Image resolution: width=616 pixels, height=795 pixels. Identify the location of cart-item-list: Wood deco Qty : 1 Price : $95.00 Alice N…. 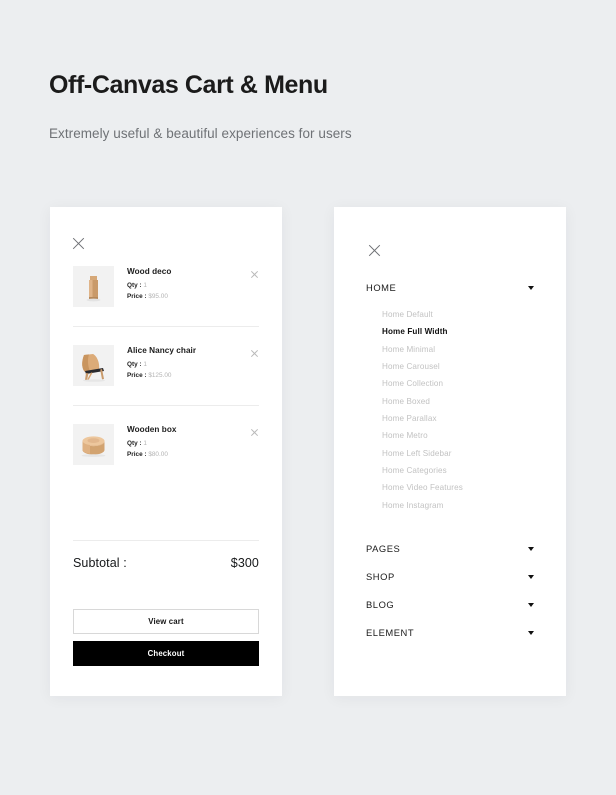
(166, 375).